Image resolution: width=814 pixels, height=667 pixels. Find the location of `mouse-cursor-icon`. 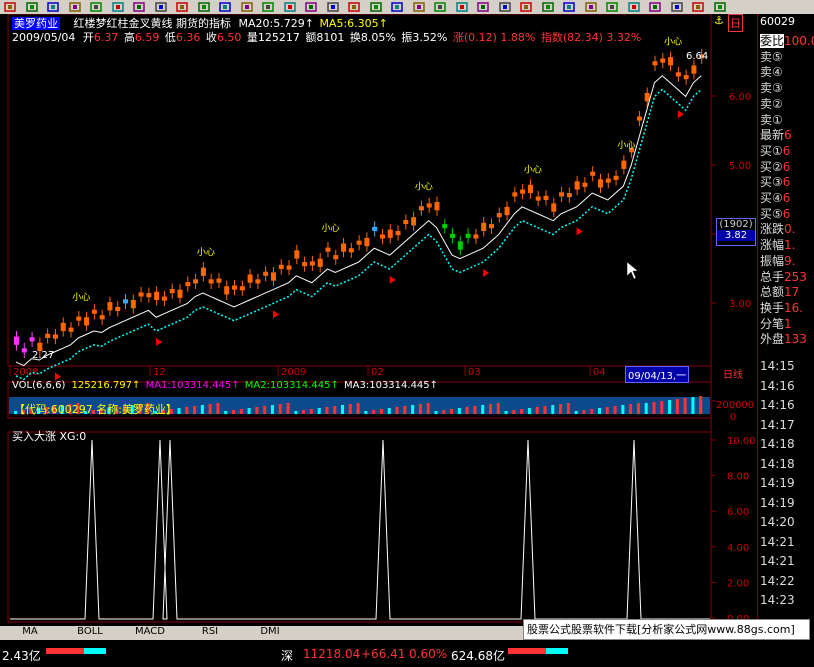

mouse-cursor-icon is located at coordinates (632, 270).